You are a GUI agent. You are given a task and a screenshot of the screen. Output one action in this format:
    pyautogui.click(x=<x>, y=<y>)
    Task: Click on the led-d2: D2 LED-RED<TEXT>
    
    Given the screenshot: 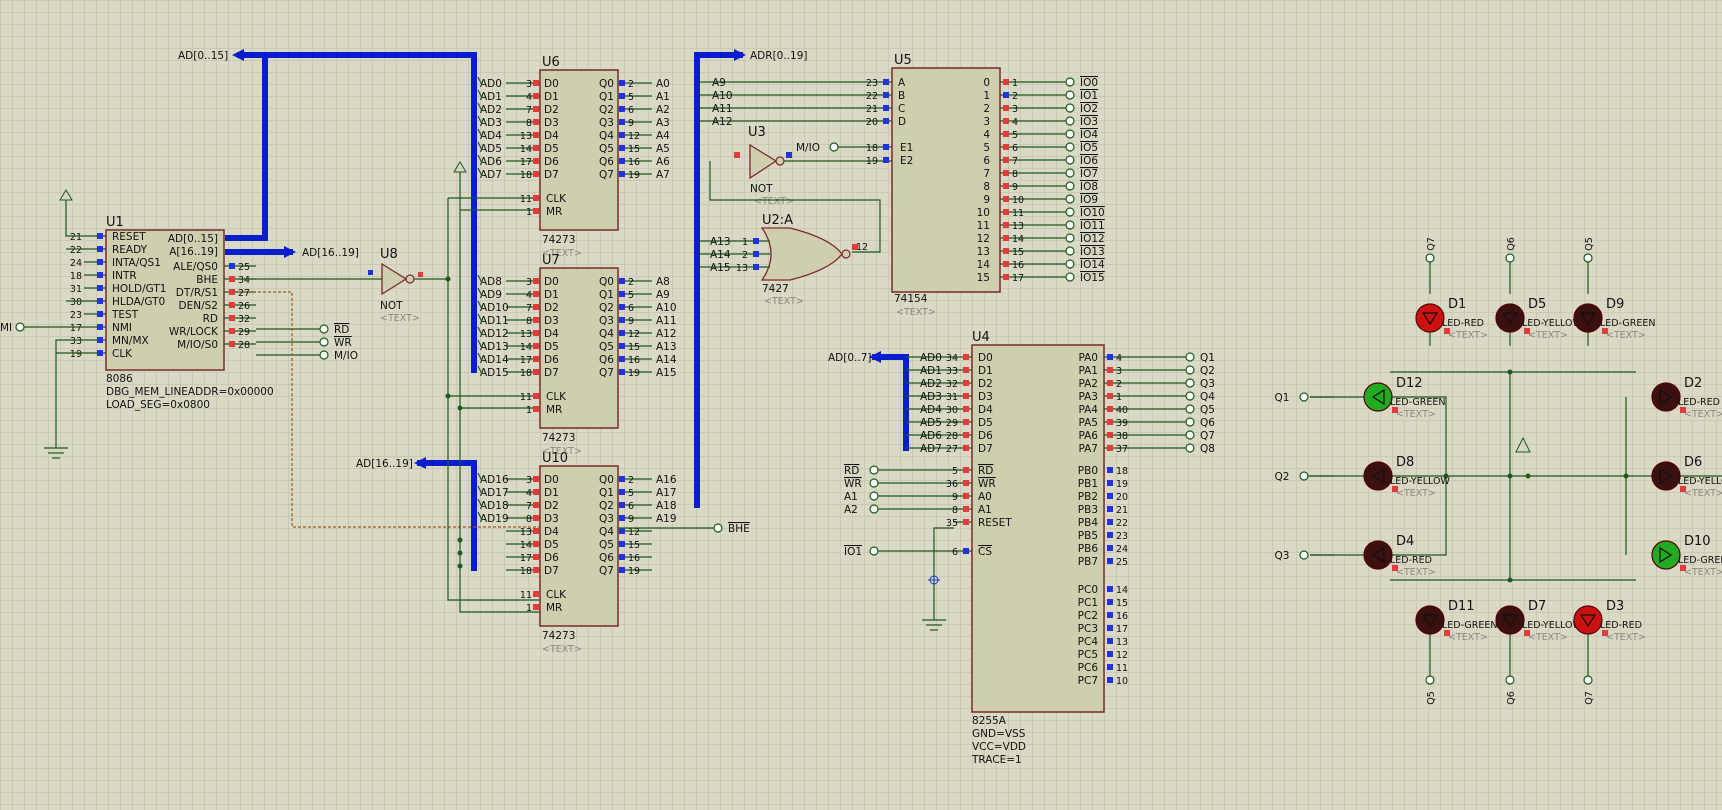 What is the action you would take?
    pyautogui.click(x=1686, y=398)
    